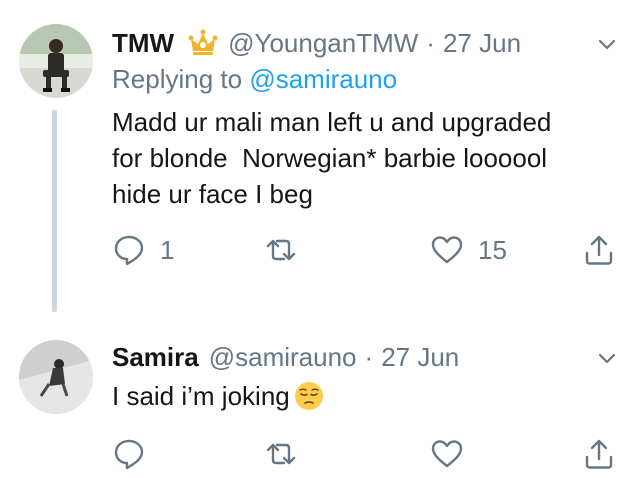  I want to click on reply-button, so click(136, 454).